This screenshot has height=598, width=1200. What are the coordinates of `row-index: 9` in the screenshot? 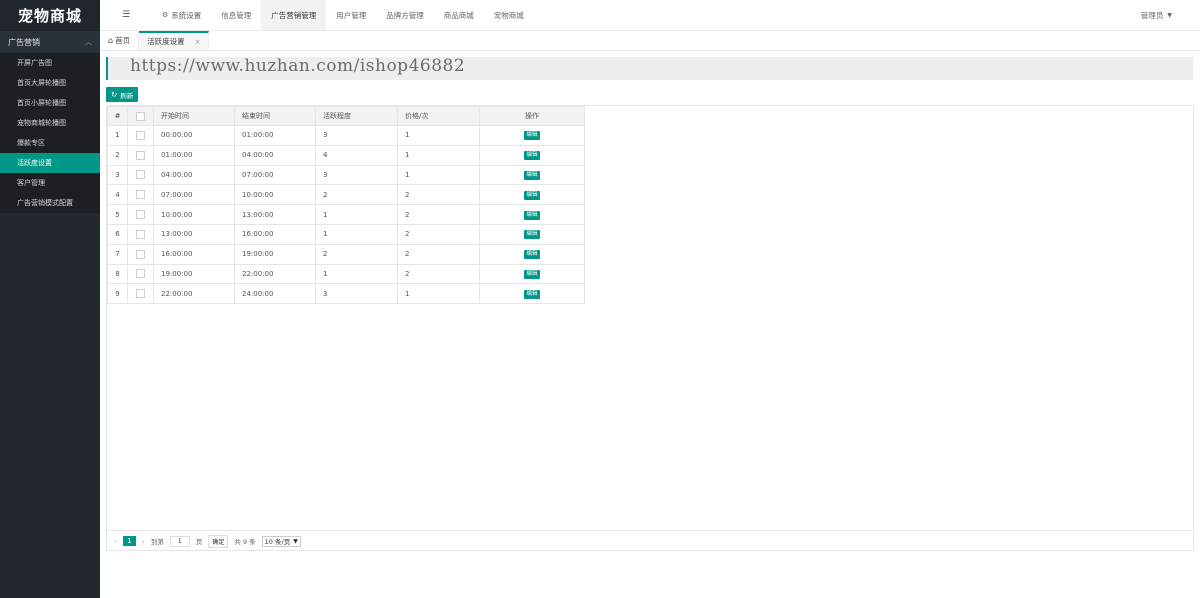 It's located at (117, 294).